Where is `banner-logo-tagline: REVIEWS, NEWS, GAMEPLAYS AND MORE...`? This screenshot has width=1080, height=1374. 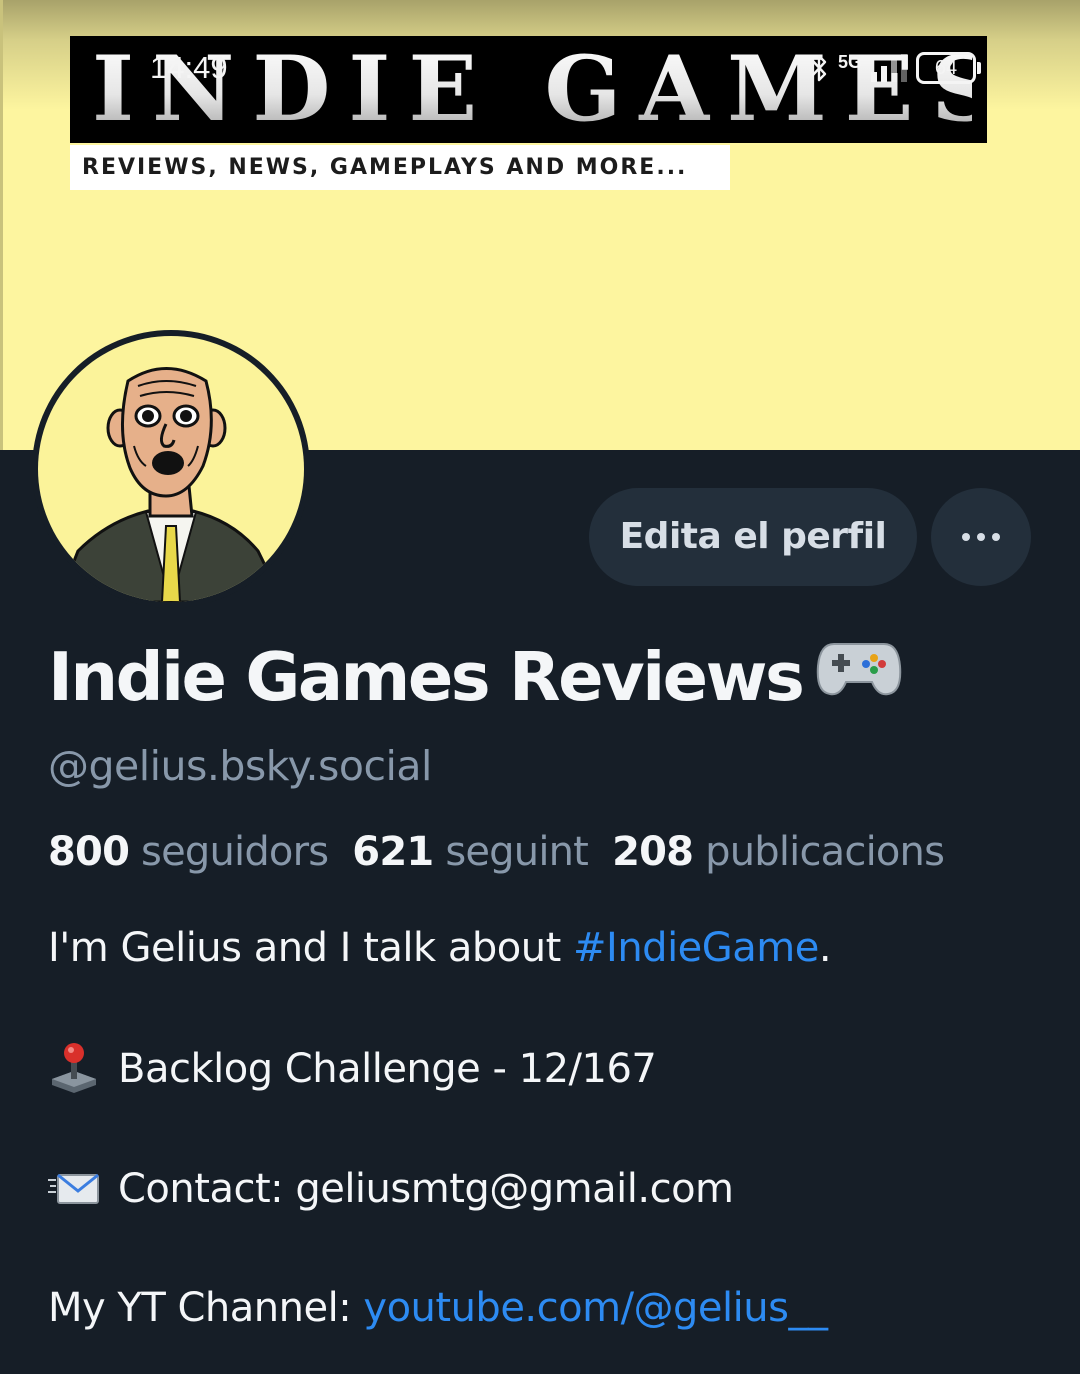 banner-logo-tagline: REVIEWS, NEWS, GAMEPLAYS AND MORE... is located at coordinates (400, 167).